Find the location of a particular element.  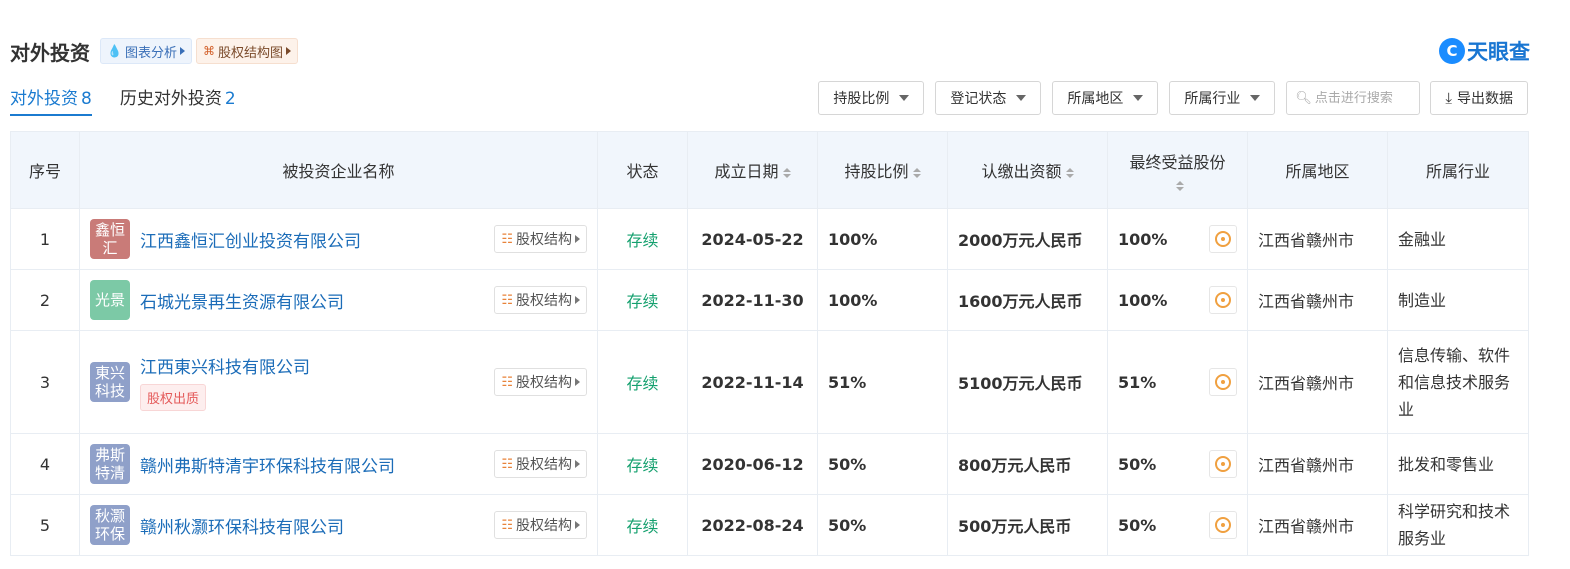

download-icon: ⤓ is located at coordinates (1448, 98).